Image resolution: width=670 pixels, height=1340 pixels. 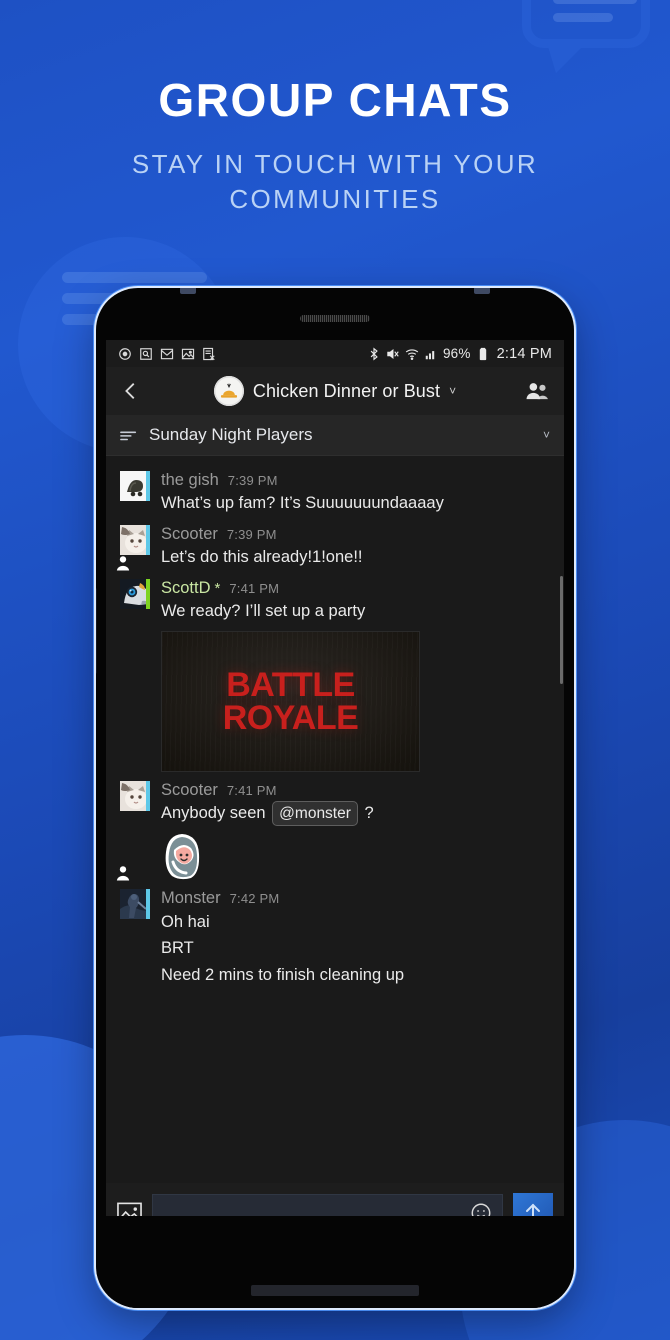 I want to click on channel-bar: Sunday Night Players ˅, so click(x=335, y=435).